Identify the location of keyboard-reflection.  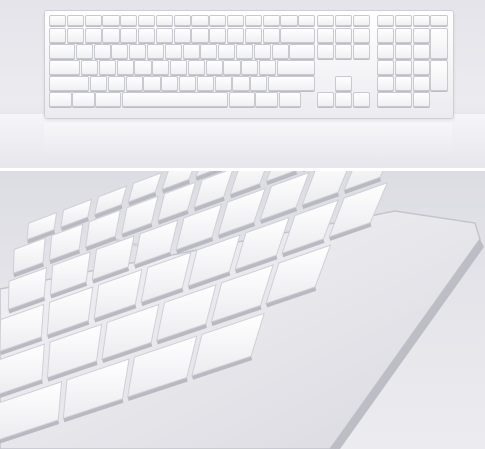
(248, 138).